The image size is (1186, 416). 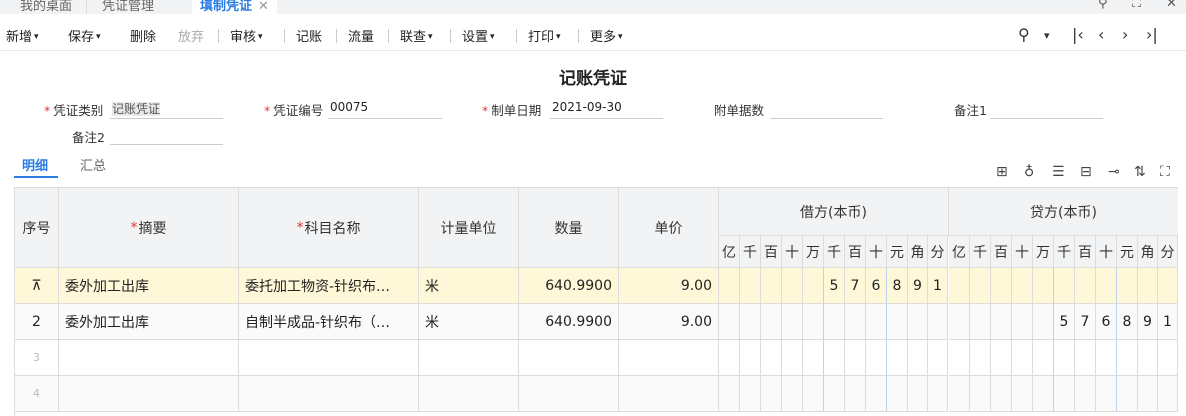 I want to click on link-icon: ⊸, so click(x=1114, y=172).